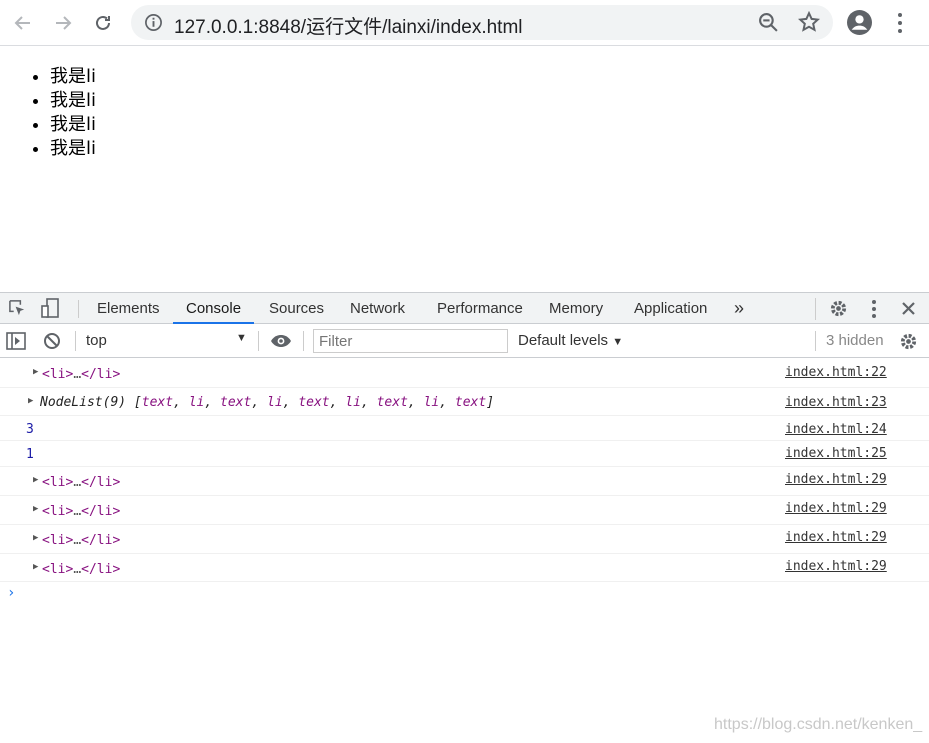 This screenshot has width=929, height=743. I want to click on forward-arrow-icon, so click(64, 23).